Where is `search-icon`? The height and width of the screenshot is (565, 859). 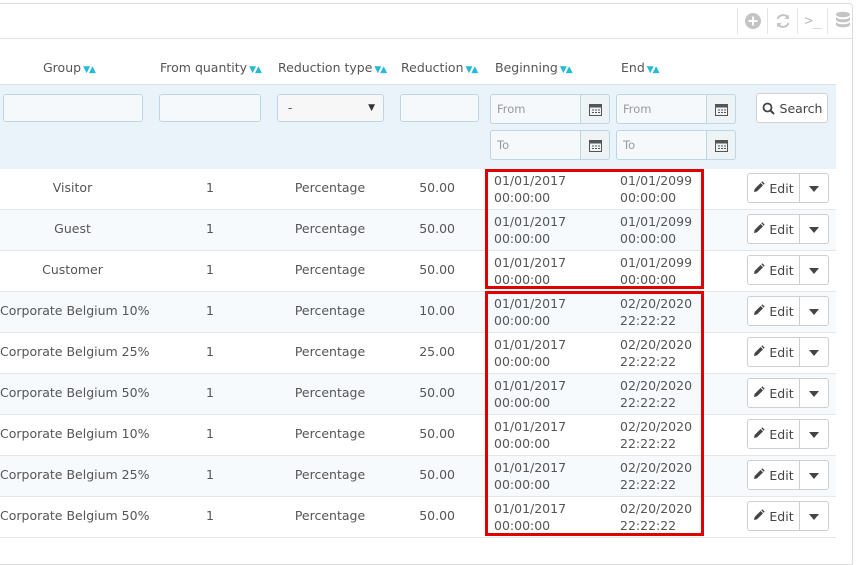 search-icon is located at coordinates (768, 108).